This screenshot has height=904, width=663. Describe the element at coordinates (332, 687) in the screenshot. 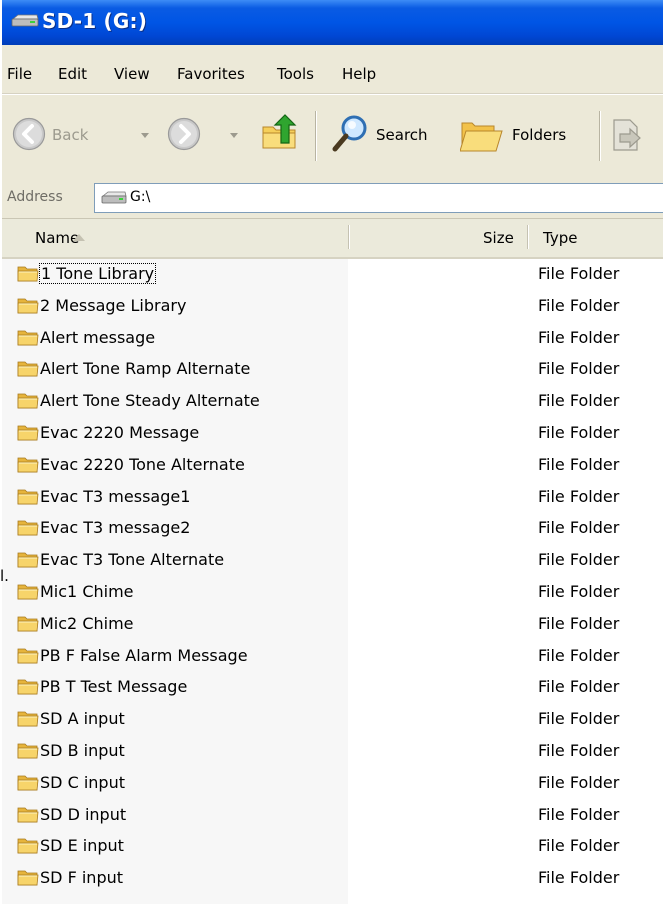

I see `list-item: PB T Test Message File Folder` at that location.